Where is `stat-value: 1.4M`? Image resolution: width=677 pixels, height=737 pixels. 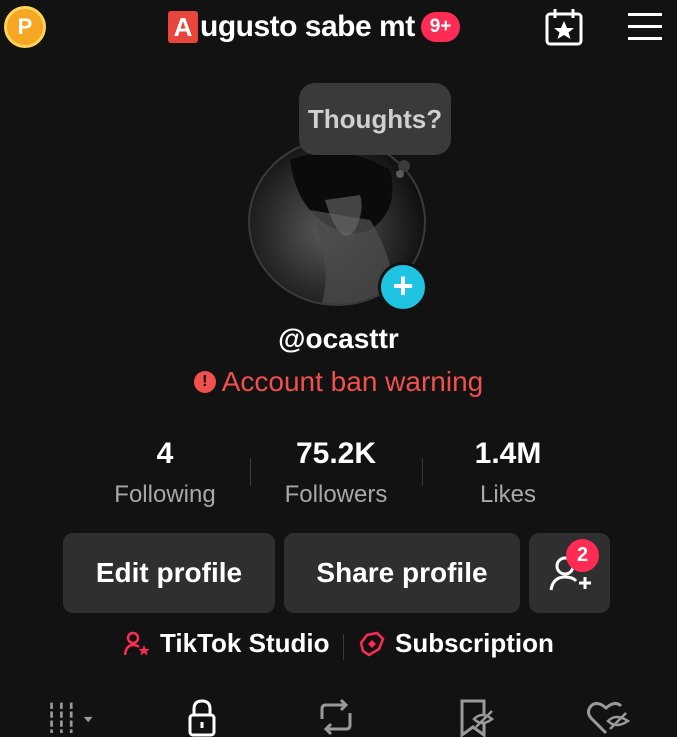
stat-value: 1.4M is located at coordinates (508, 453).